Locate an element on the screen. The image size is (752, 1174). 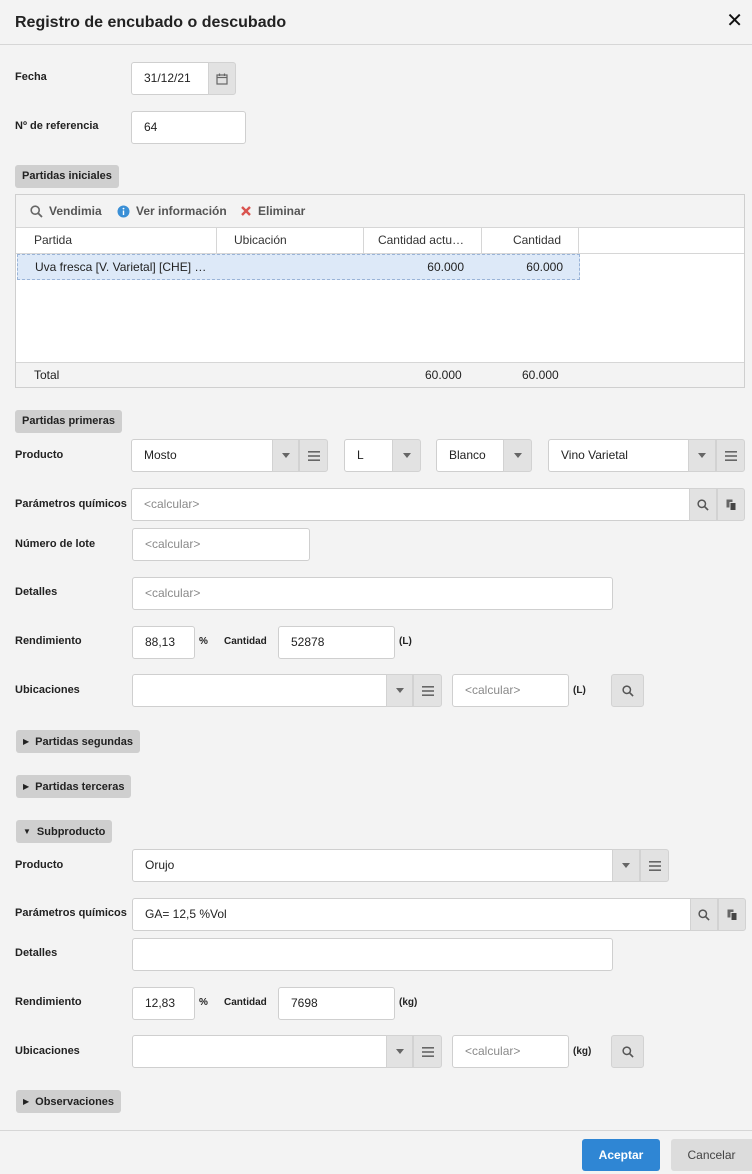
info-icon is located at coordinates (123, 211).